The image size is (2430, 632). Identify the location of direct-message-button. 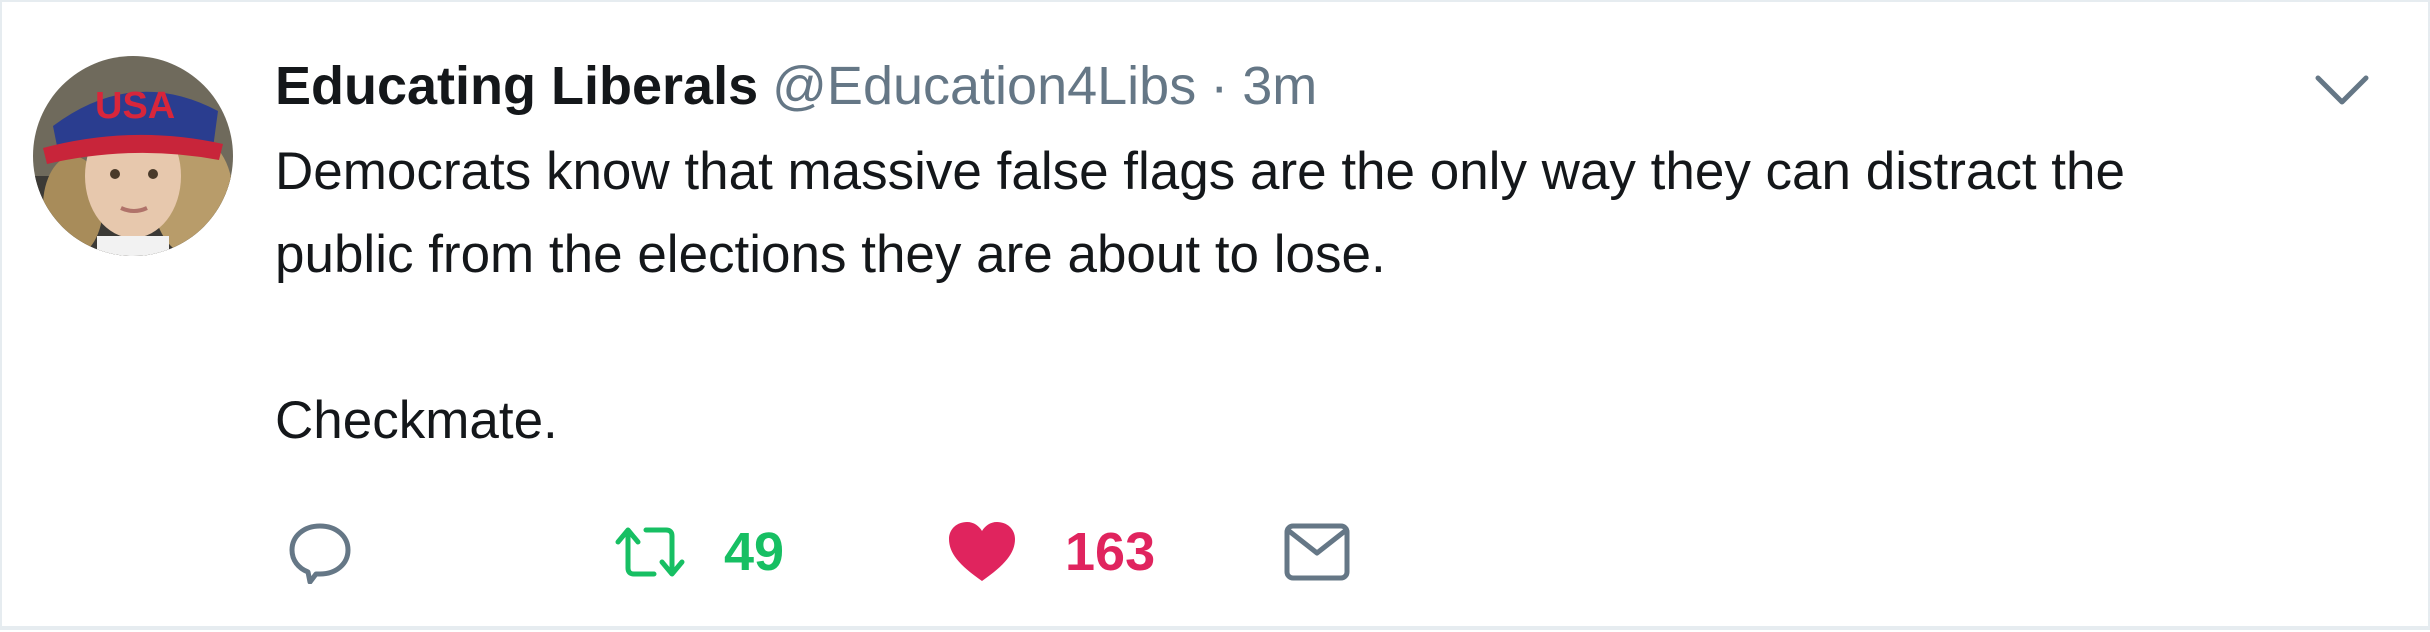
(1317, 552).